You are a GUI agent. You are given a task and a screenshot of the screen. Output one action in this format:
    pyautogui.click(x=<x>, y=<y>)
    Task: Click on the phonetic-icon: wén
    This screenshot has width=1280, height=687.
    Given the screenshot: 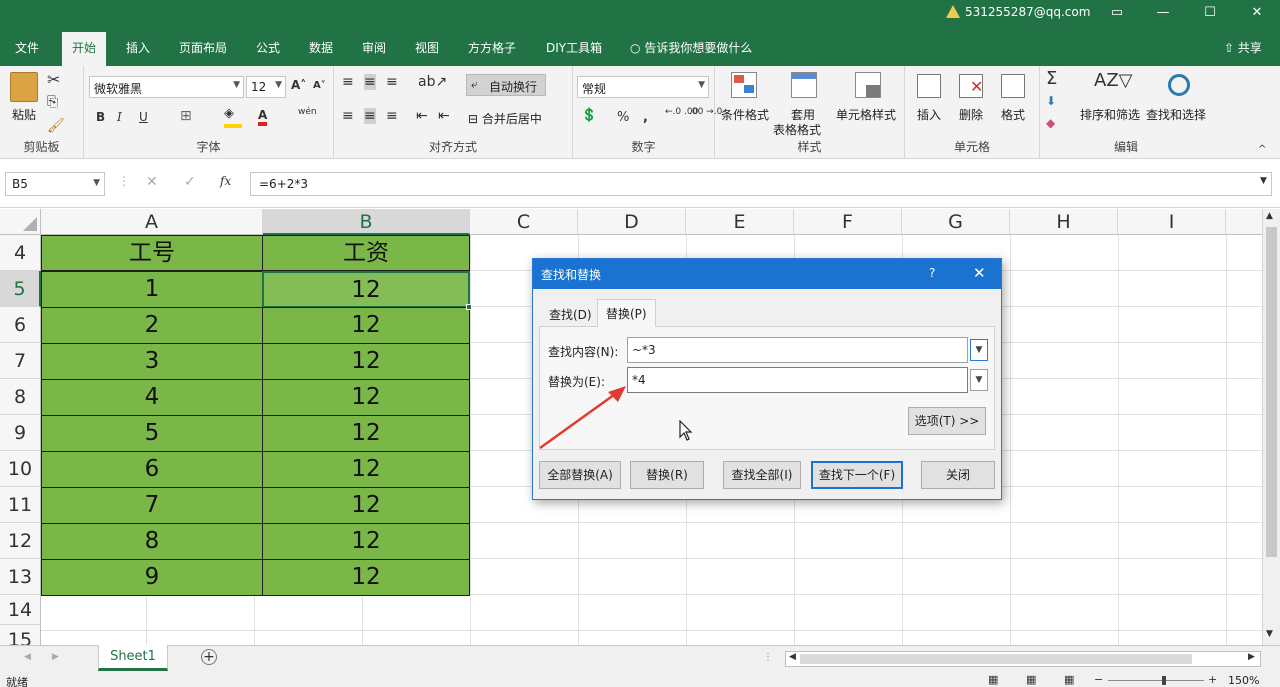 What is the action you would take?
    pyautogui.click(x=307, y=112)
    